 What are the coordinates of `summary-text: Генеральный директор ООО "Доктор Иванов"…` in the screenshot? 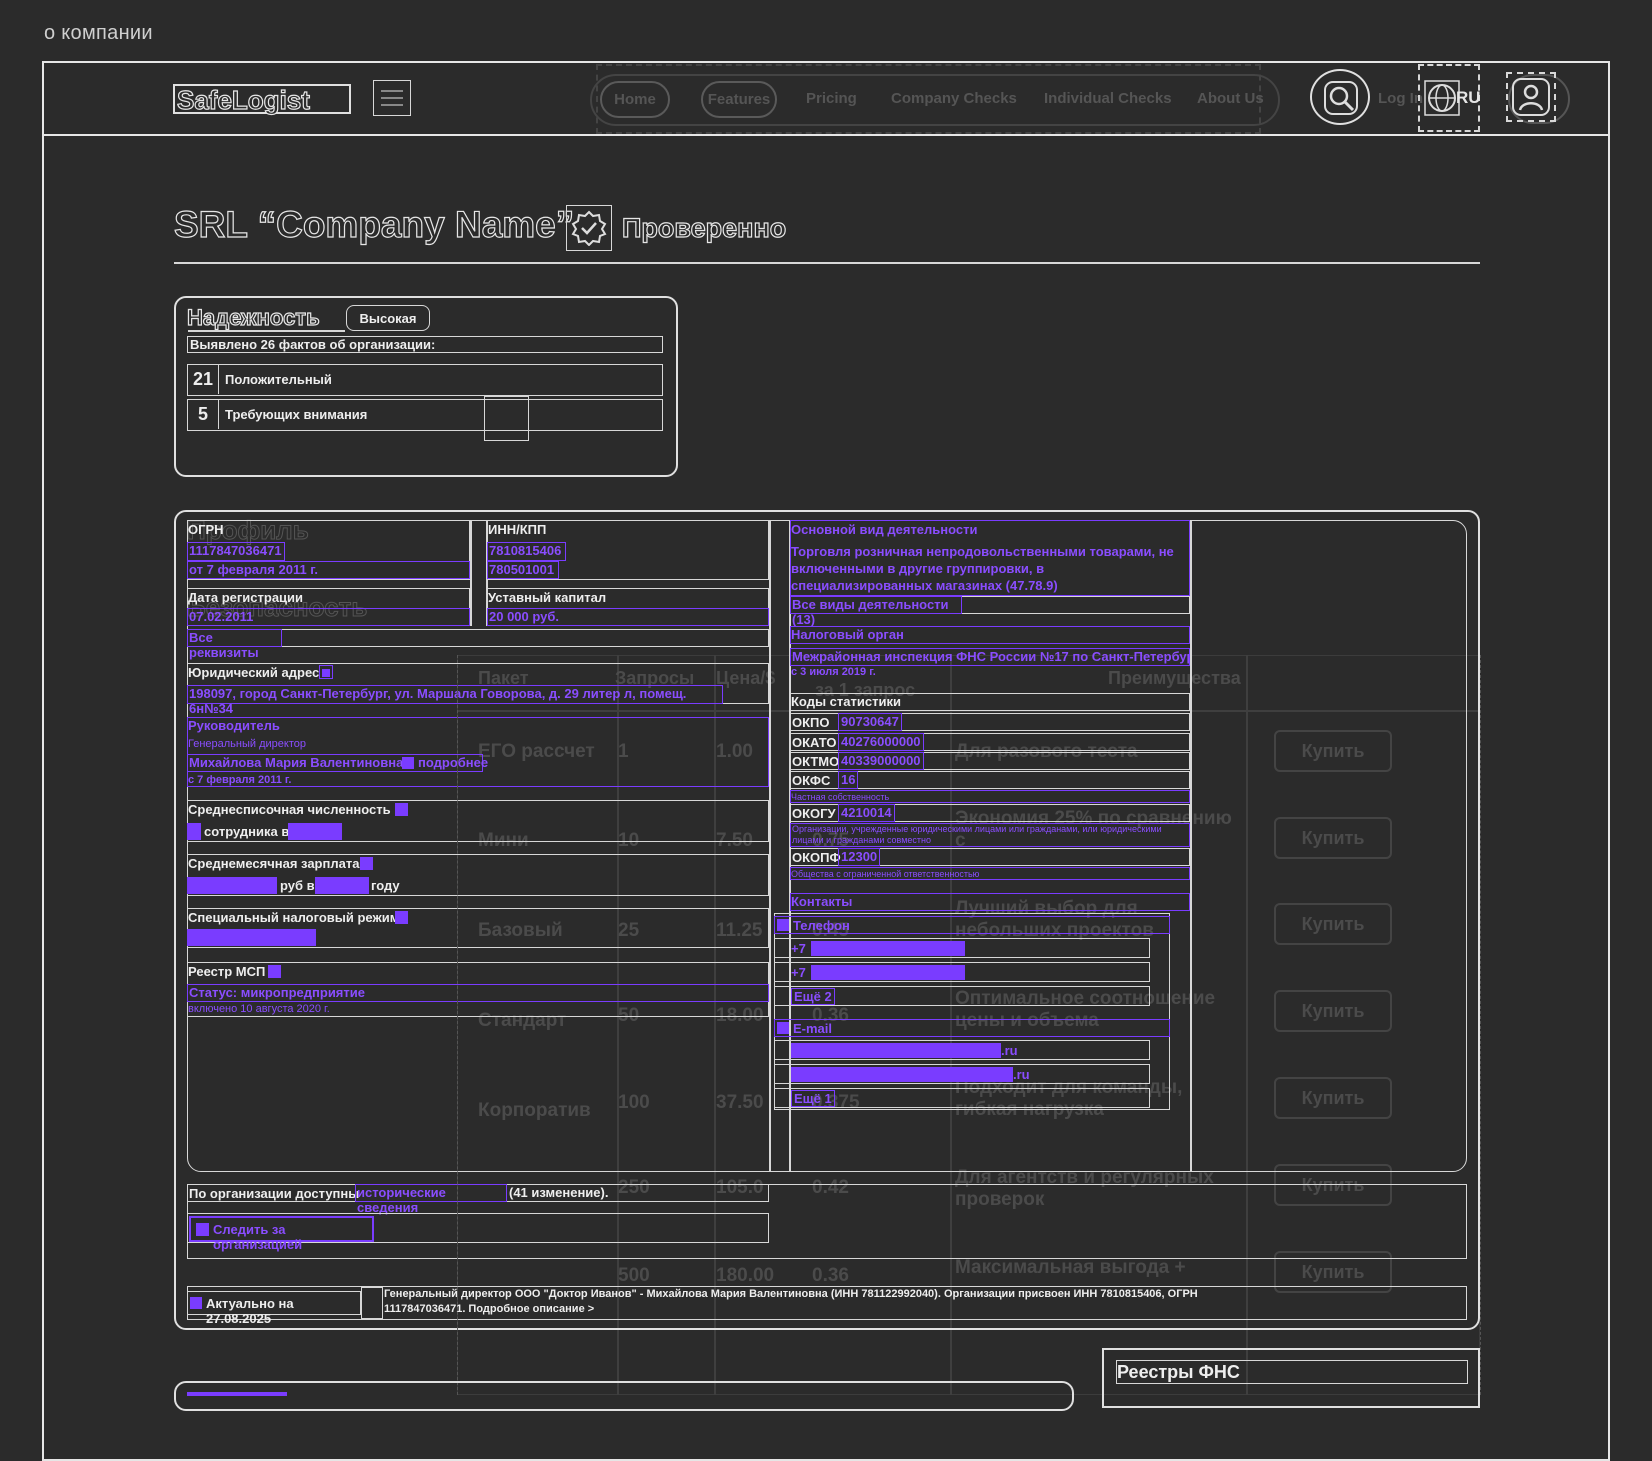 It's located at (791, 1301).